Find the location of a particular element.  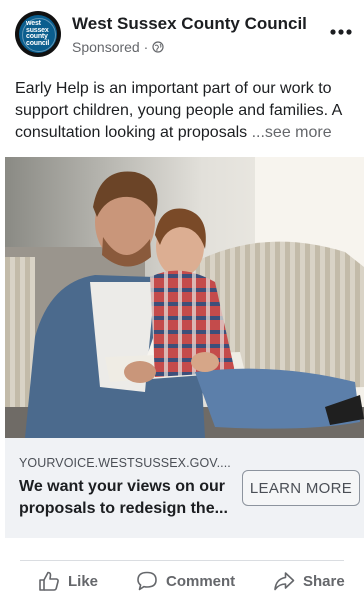

logo-word-3: county is located at coordinates (37, 36).